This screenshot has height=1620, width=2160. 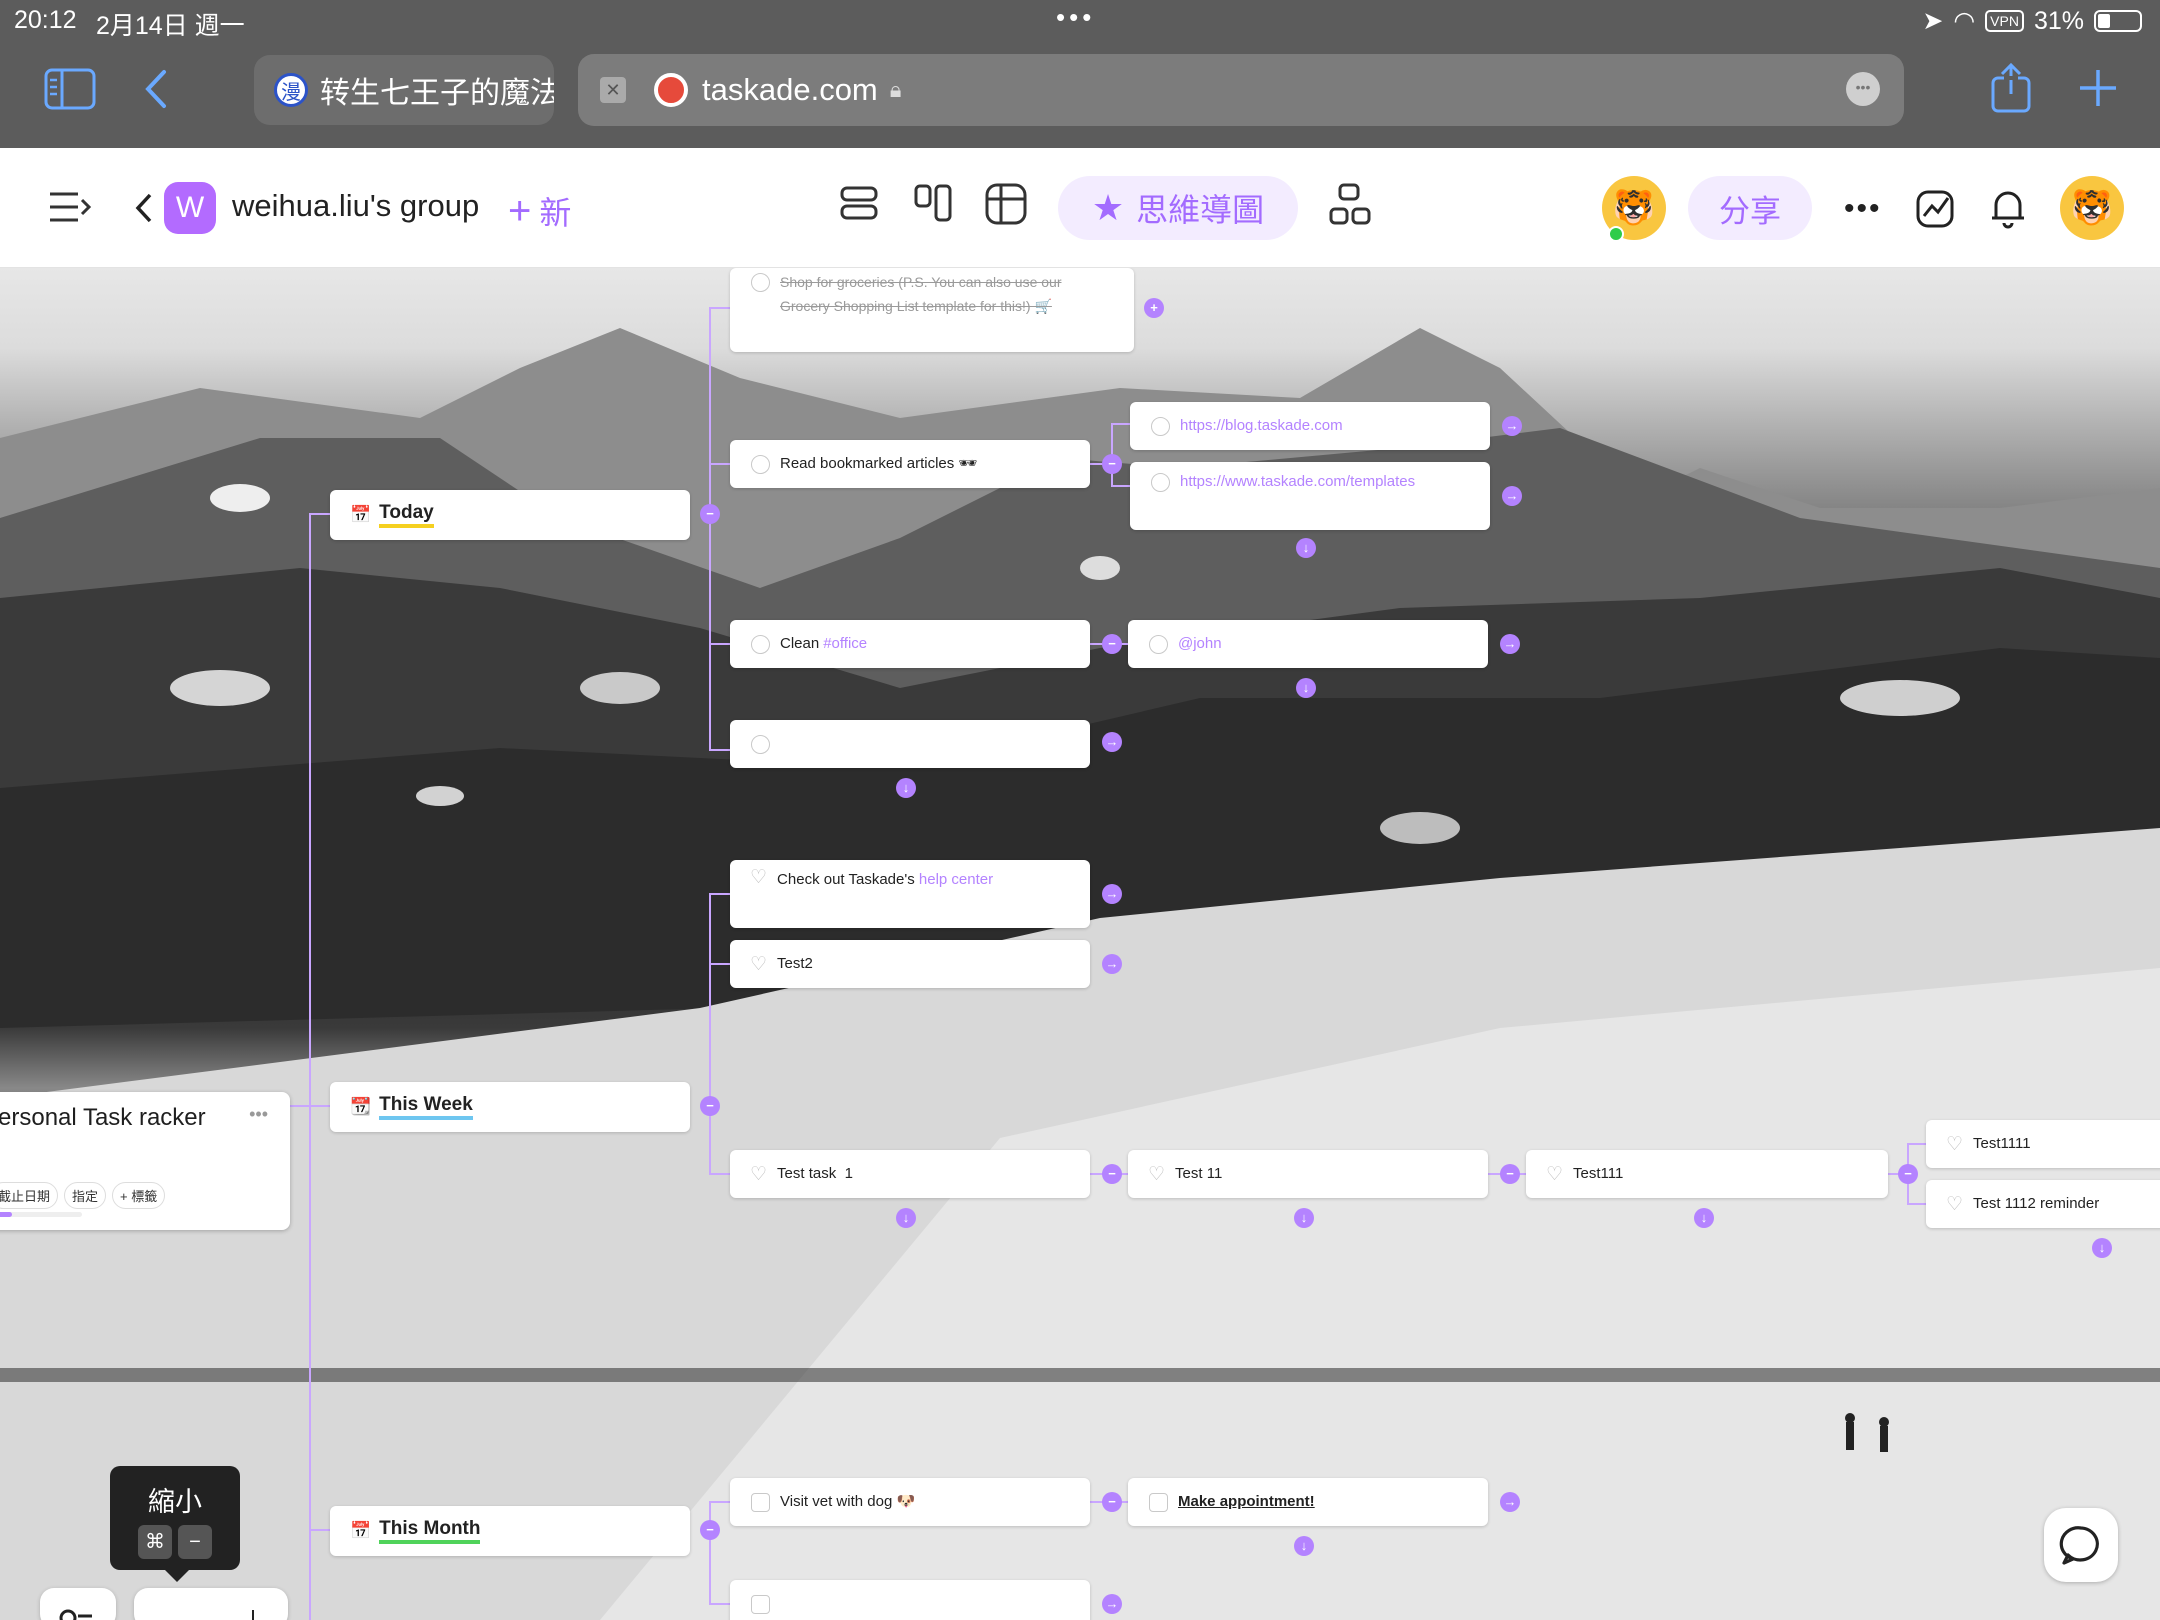 What do you see at coordinates (1261, 426) in the screenshot?
I see `link-text: https://blog.taskade.com` at bounding box center [1261, 426].